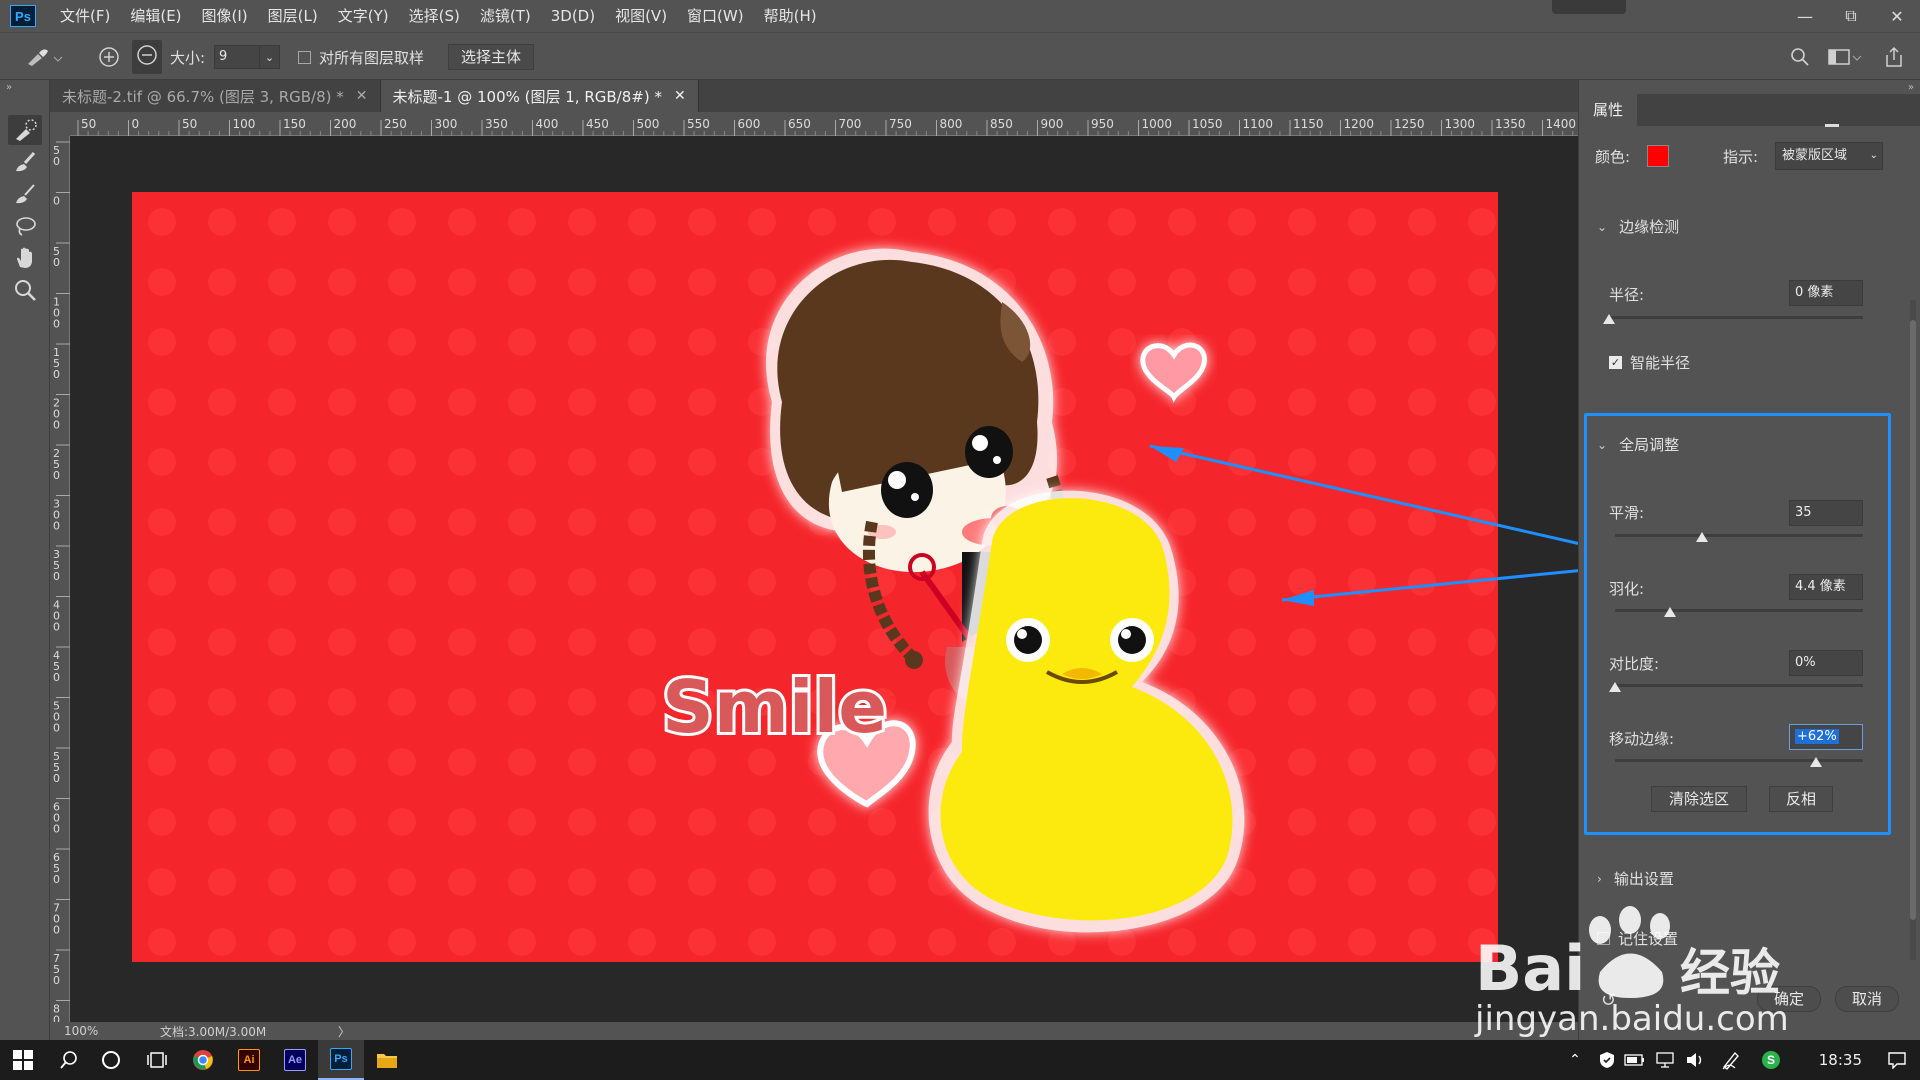 This screenshot has height=1080, width=1920. What do you see at coordinates (147, 57) in the screenshot?
I see `subtract-from-selection-icon` at bounding box center [147, 57].